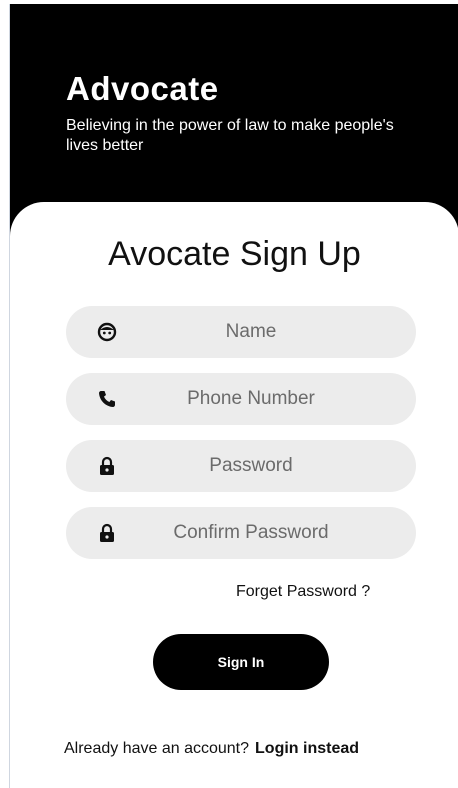 This screenshot has height=788, width=458. What do you see at coordinates (241, 662) in the screenshot?
I see `sign-in-button: Sign In` at bounding box center [241, 662].